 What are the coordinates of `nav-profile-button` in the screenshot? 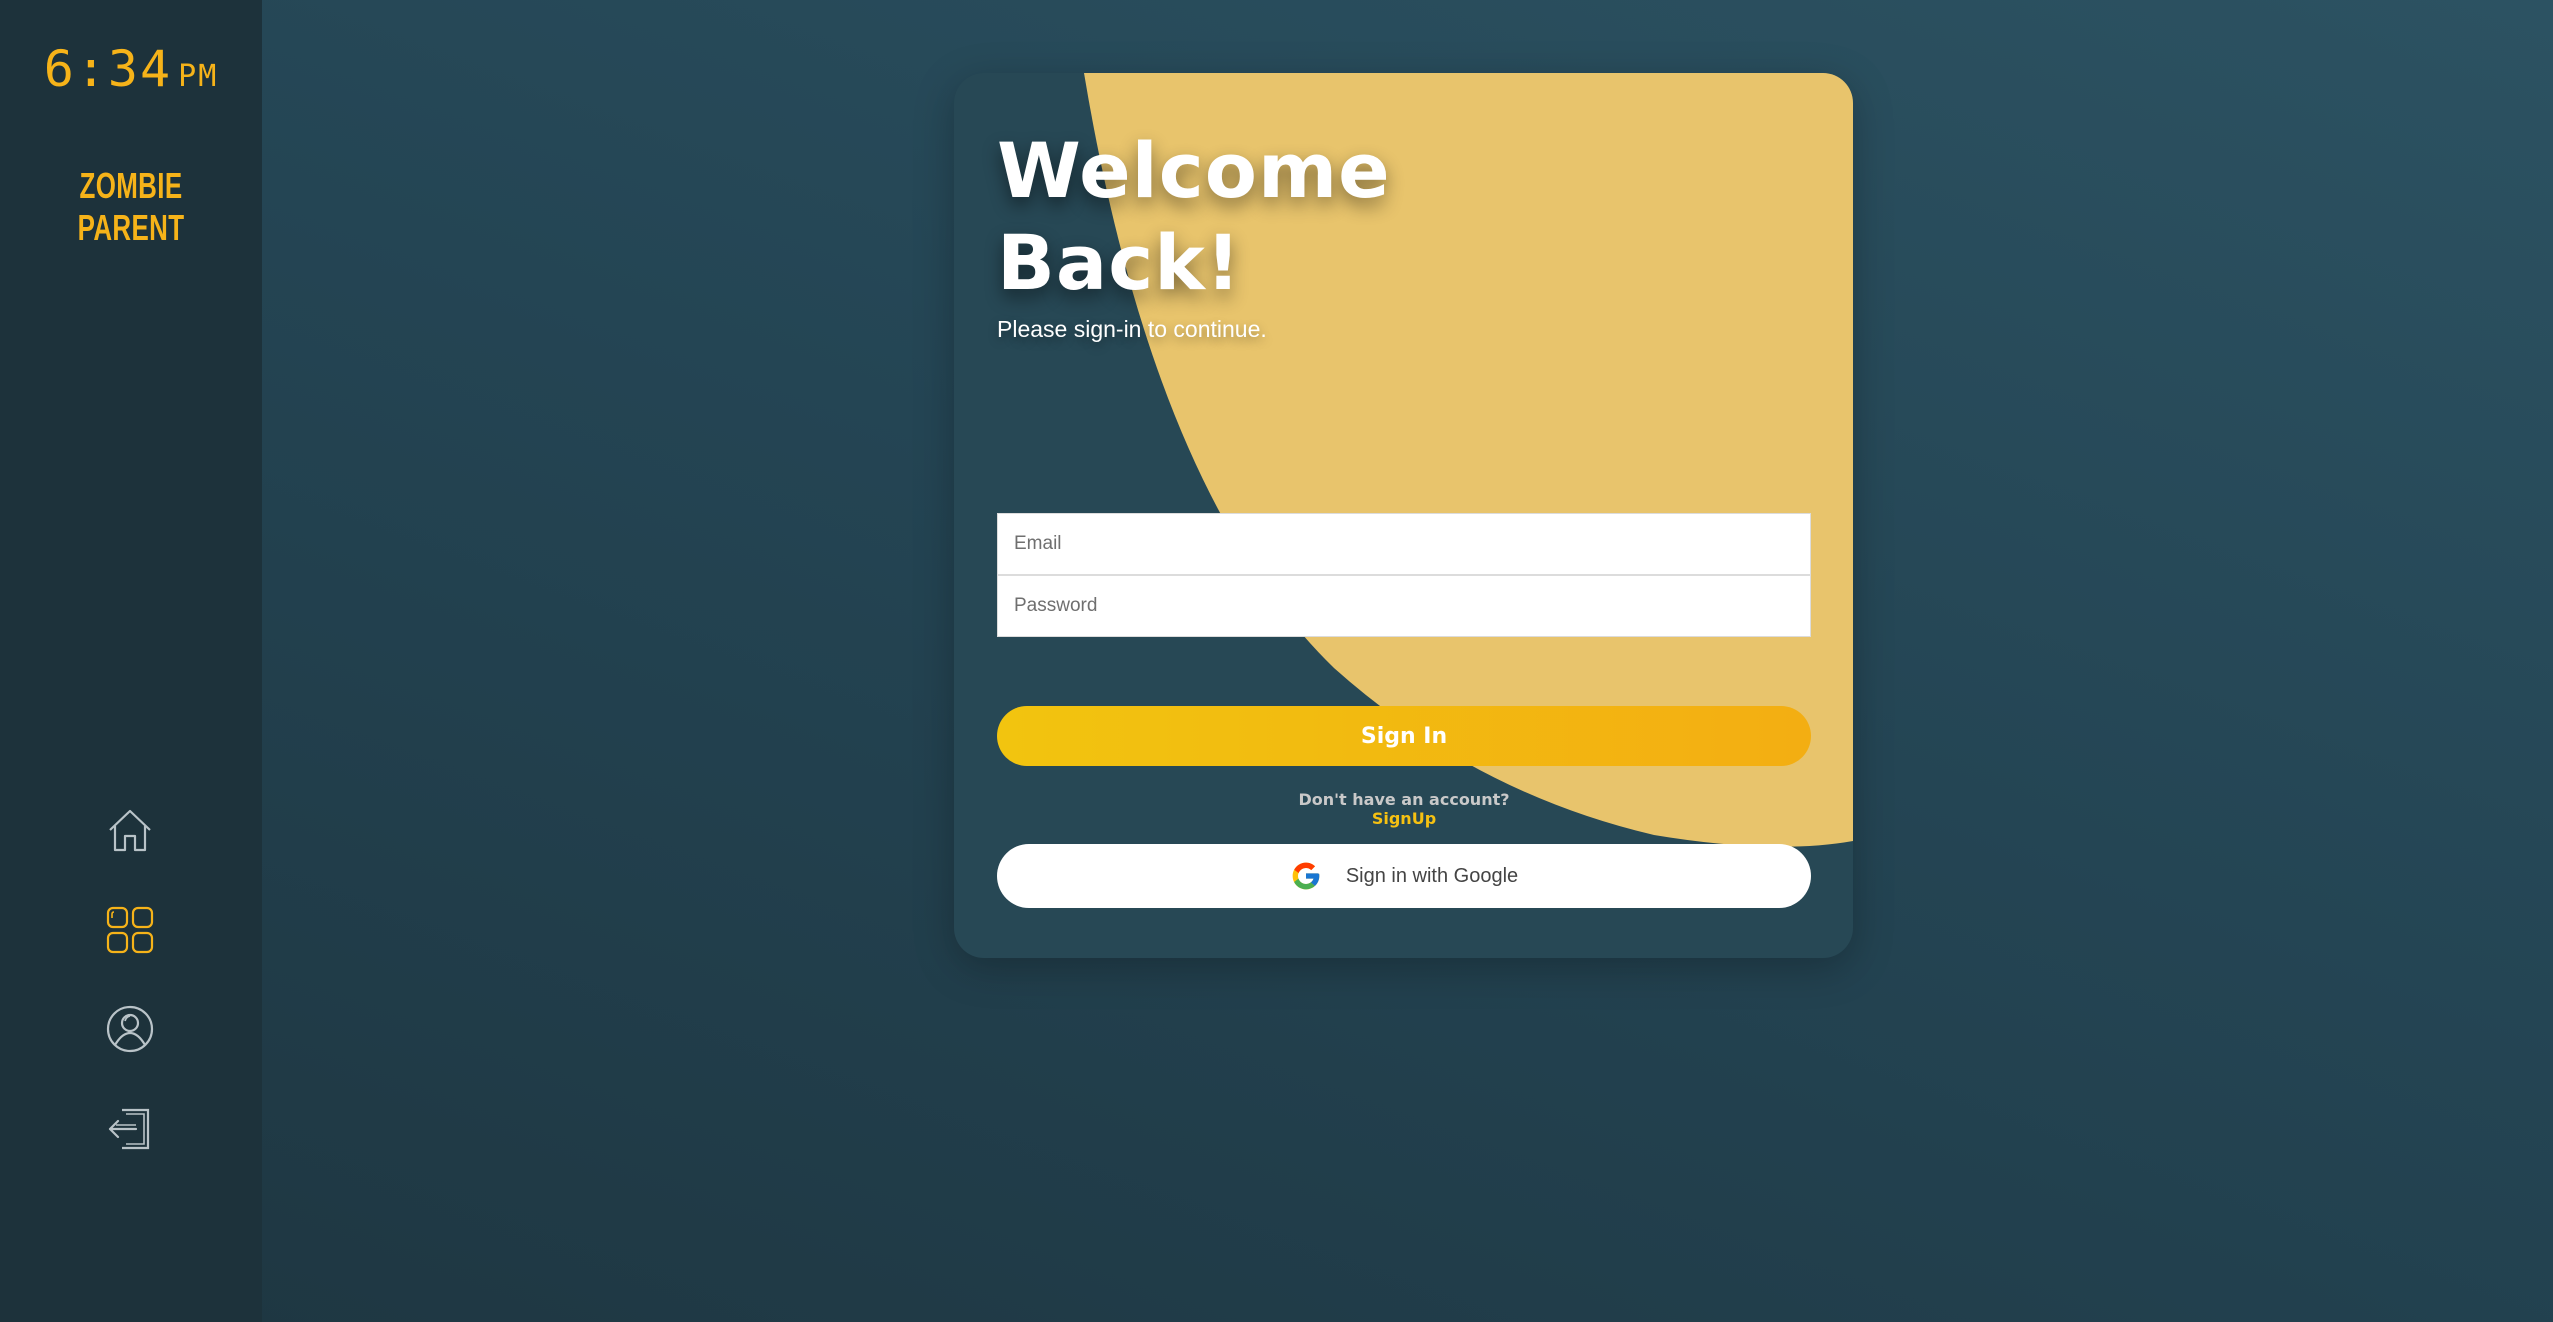 It's located at (130, 1029).